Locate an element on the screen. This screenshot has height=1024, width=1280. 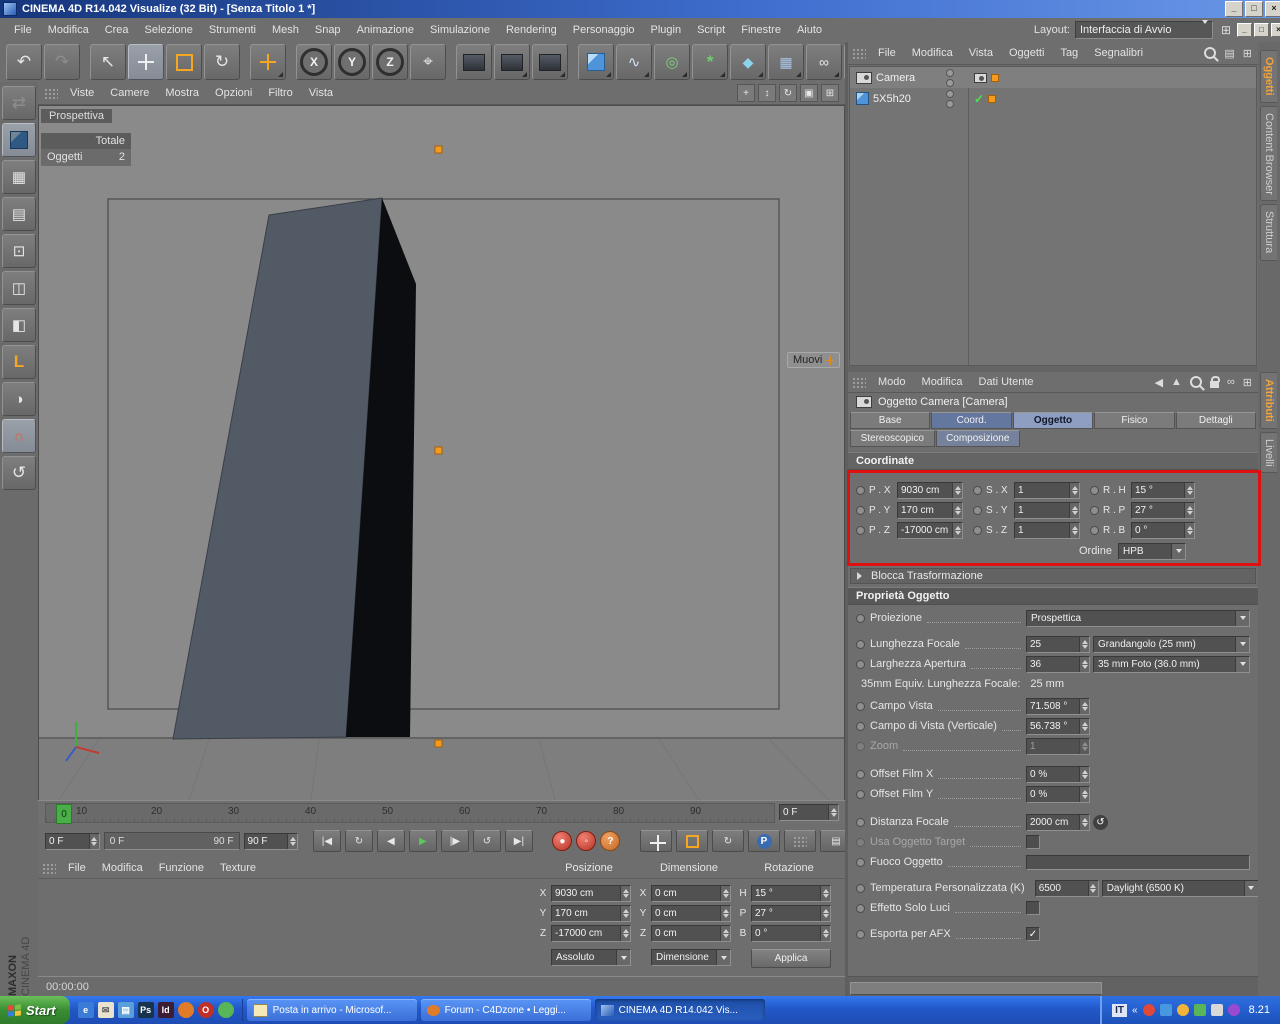
fuoco-oggetto-linkbox is located at coordinates (1138, 862).